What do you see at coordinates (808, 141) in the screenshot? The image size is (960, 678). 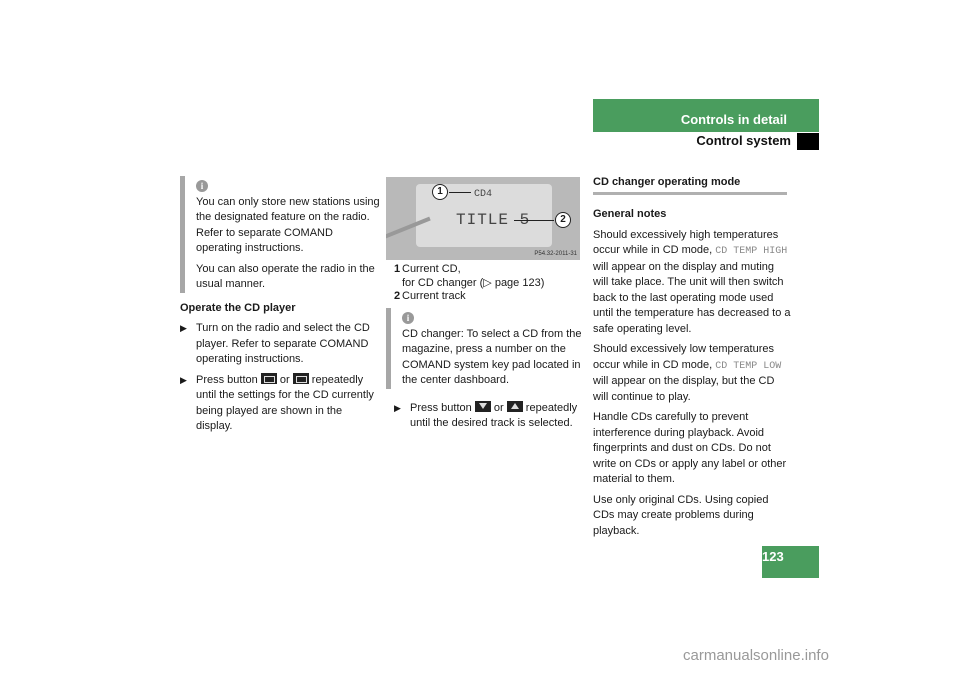 I see `header-marker` at bounding box center [808, 141].